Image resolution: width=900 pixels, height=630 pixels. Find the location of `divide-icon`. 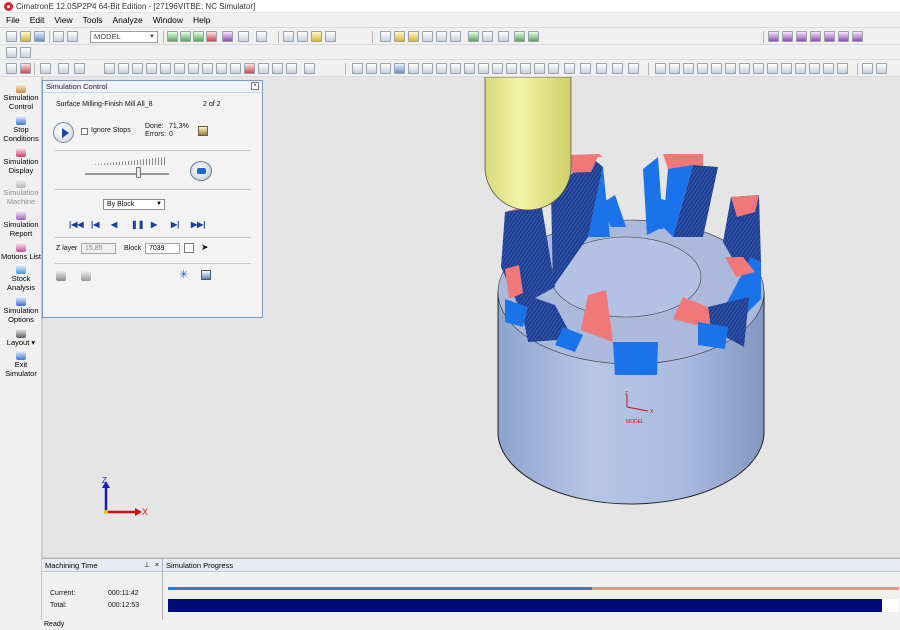

divide-icon is located at coordinates (800, 68).